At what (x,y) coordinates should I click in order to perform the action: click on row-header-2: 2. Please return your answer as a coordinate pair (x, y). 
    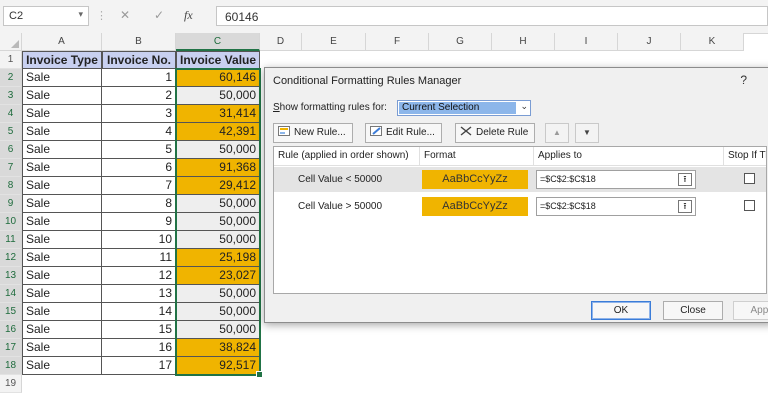
    Looking at the image, I should click on (11, 78).